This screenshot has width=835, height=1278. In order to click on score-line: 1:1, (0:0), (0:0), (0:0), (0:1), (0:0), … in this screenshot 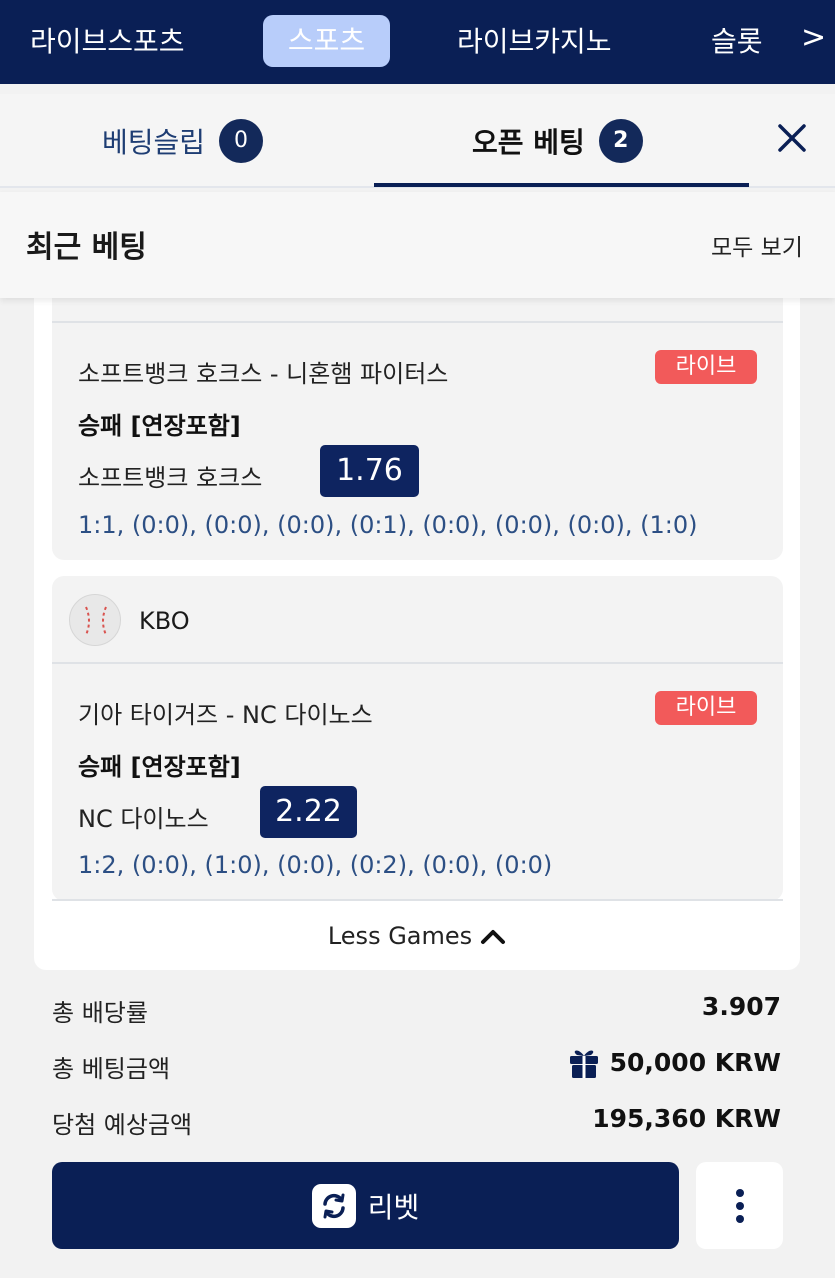, I will do `click(388, 525)`.